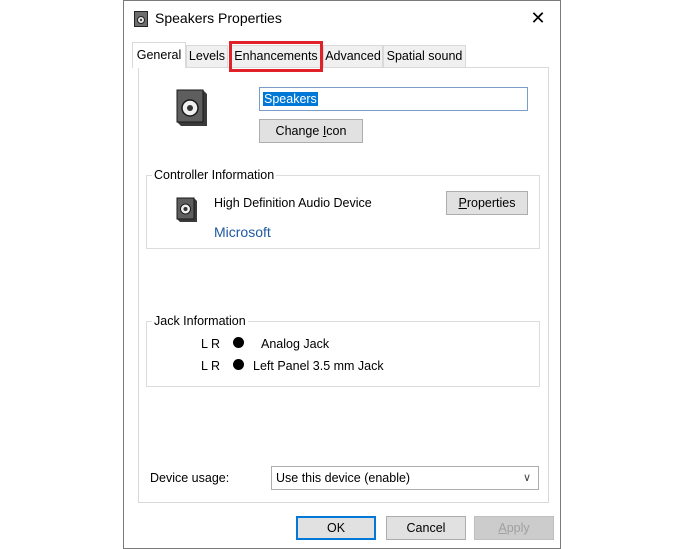 The image size is (700, 549). I want to click on controller-vendor-link: Microsoft, so click(242, 232).